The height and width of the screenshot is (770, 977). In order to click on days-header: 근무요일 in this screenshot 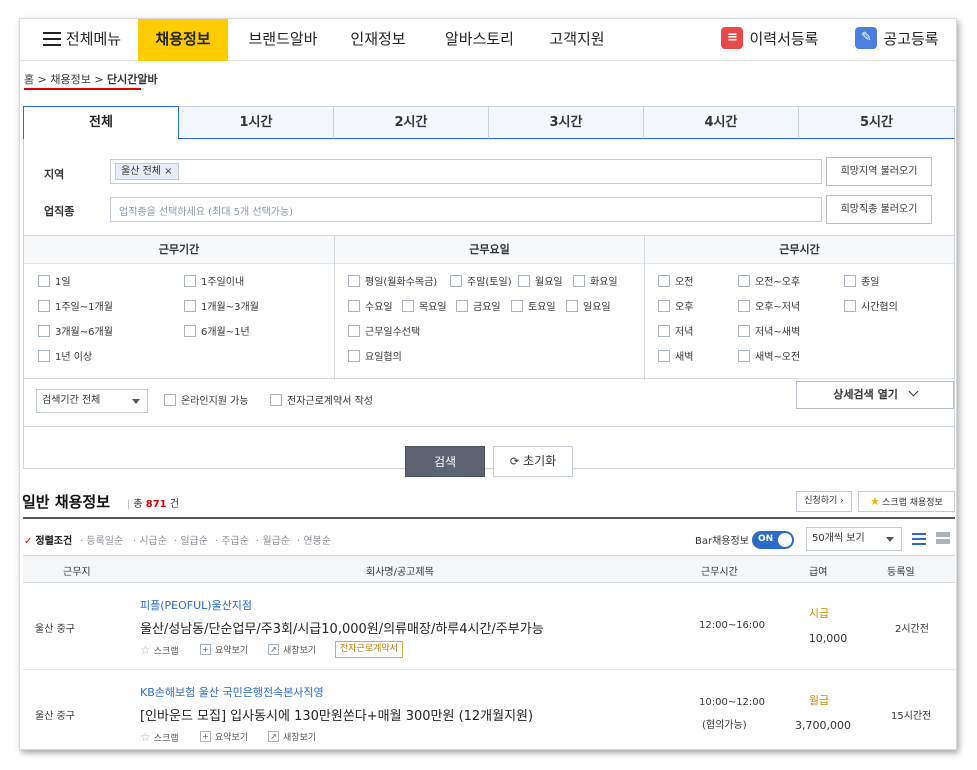, I will do `click(489, 250)`.